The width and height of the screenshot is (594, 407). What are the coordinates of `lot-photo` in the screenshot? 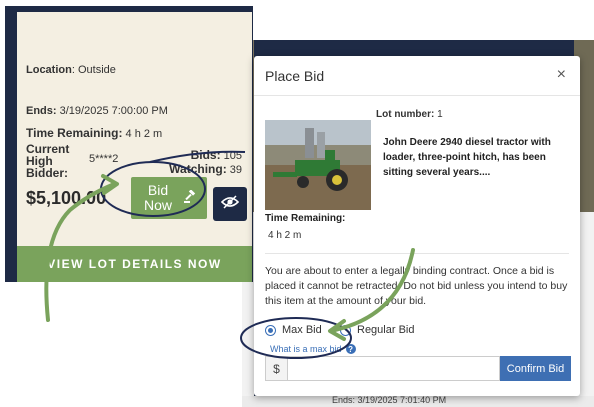 It's located at (318, 165).